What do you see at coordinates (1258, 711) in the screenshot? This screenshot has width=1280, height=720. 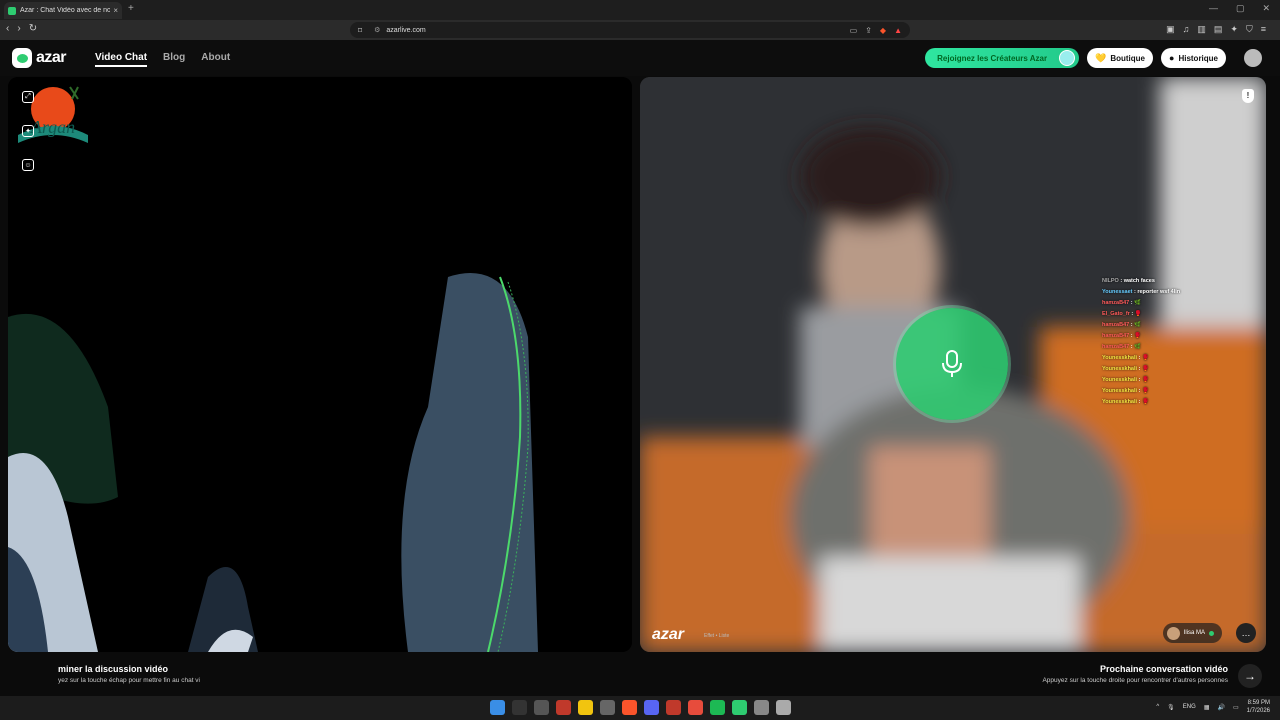 I see `clock-date: 1/7/2026` at bounding box center [1258, 711].